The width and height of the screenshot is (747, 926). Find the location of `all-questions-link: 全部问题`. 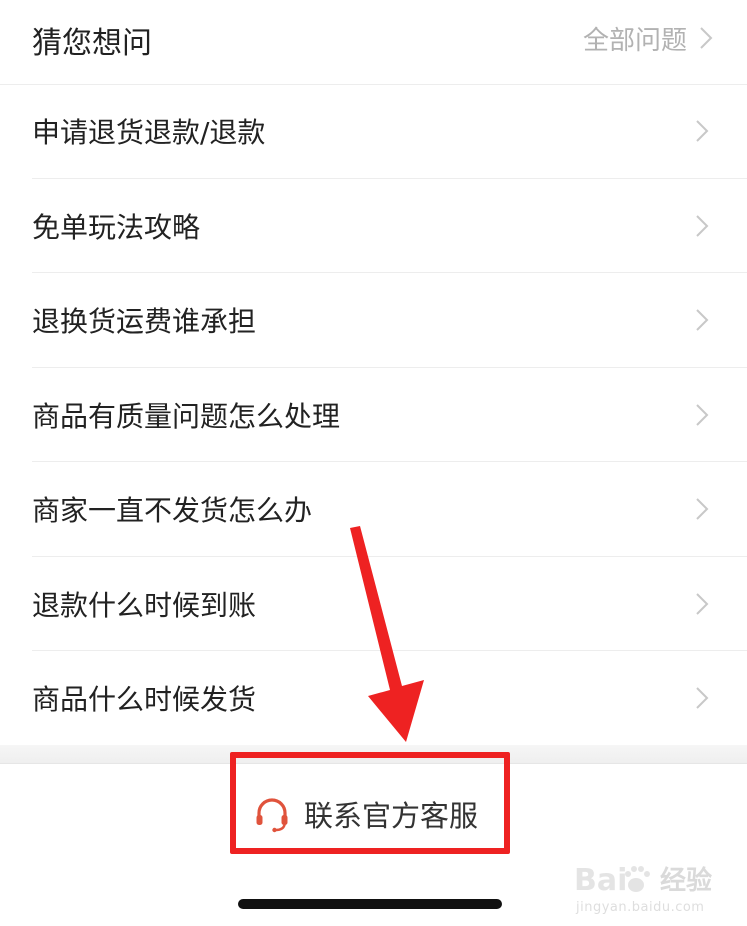

all-questions-link: 全部问题 is located at coordinates (648, 38).